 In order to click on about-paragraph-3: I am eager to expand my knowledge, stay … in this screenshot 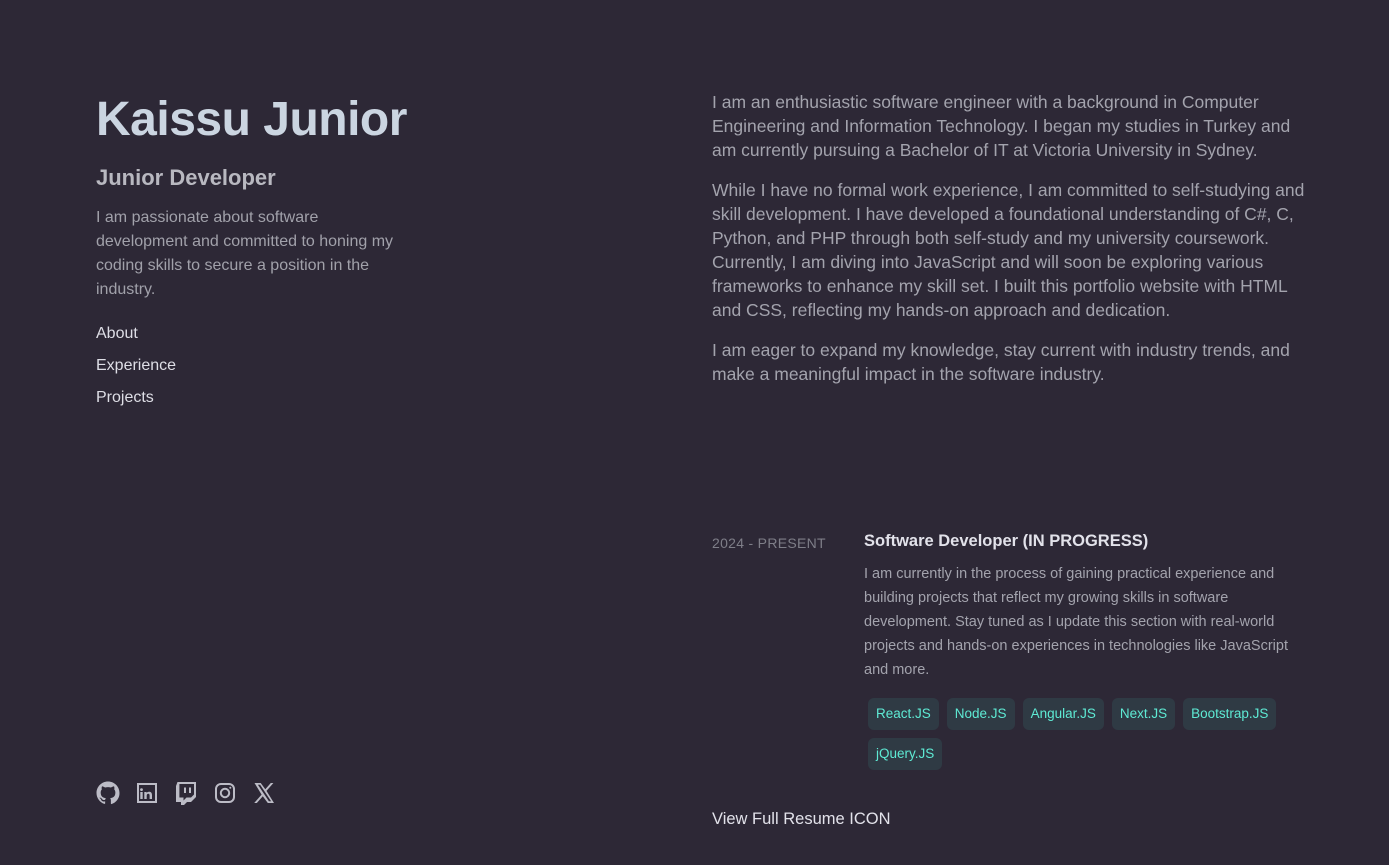, I will do `click(1001, 362)`.